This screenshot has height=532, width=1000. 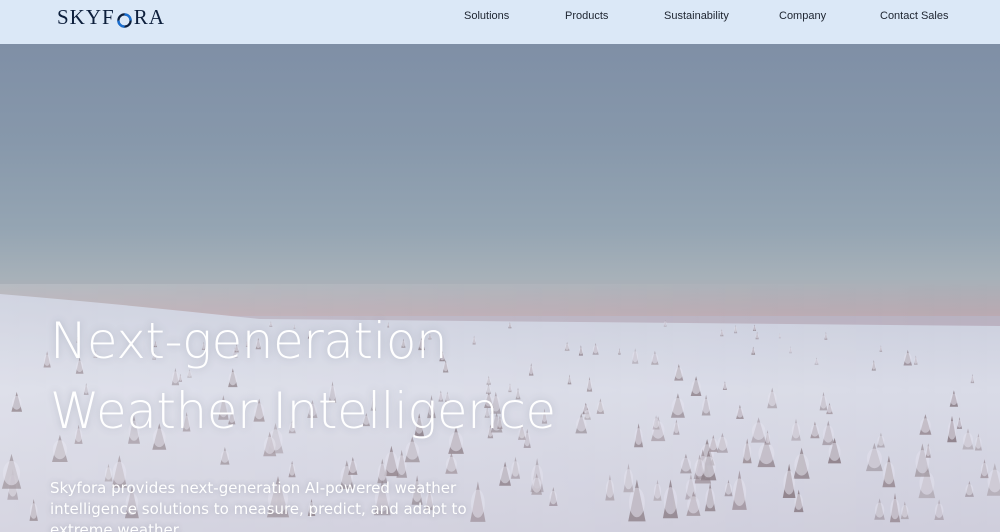 I want to click on hero-heading-line-2: Weather Intelligence, so click(x=303, y=411).